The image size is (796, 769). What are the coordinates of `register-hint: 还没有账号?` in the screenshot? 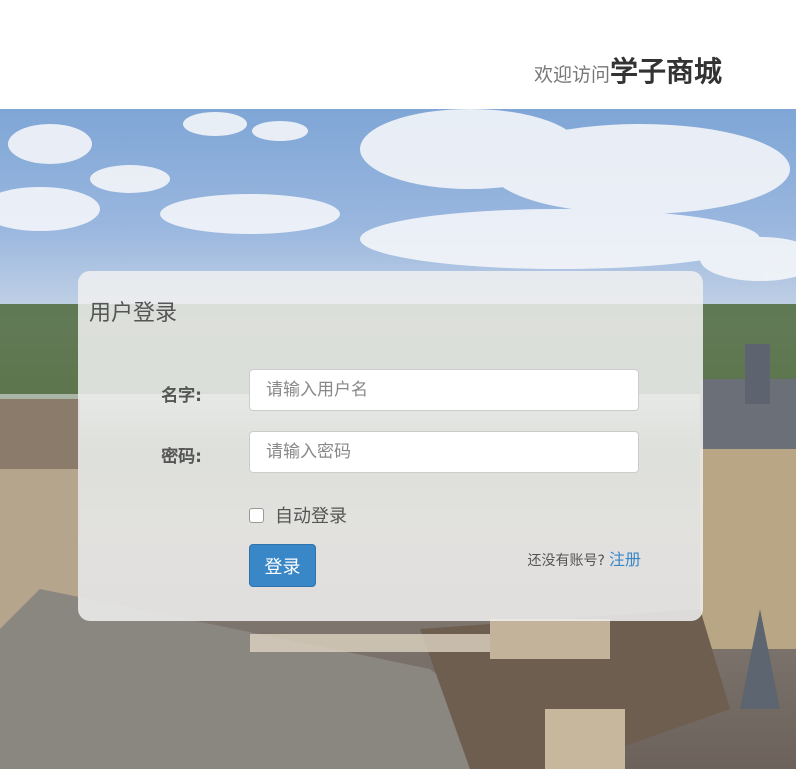 It's located at (566, 561).